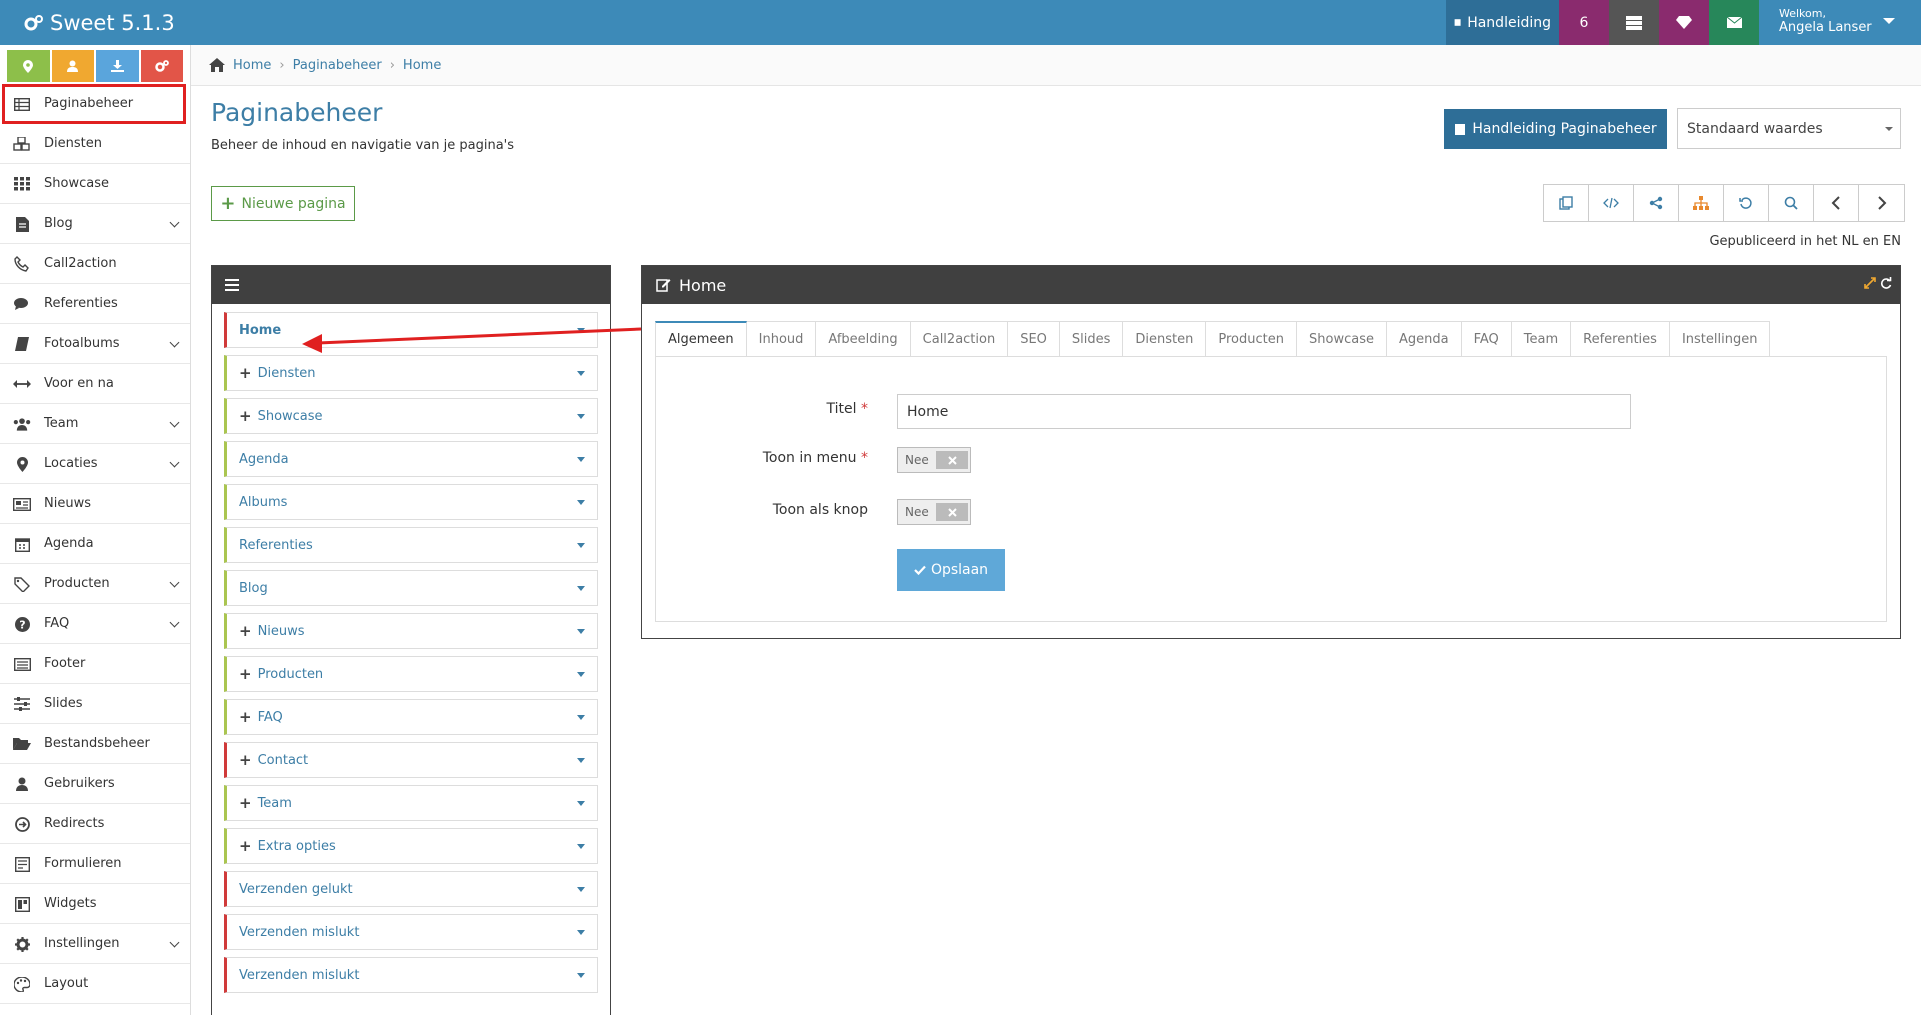 This screenshot has height=1015, width=1921. Describe the element at coordinates (95, 144) in the screenshot. I see `sidebar-item-diensten: Diensten` at that location.